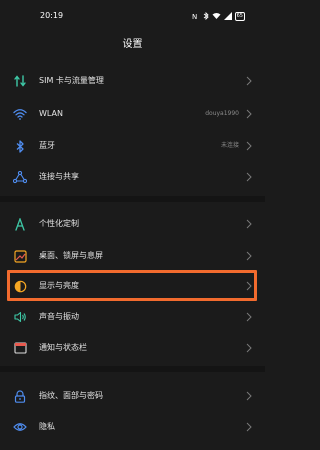  I want to click on battery-level: 65, so click(239, 15).